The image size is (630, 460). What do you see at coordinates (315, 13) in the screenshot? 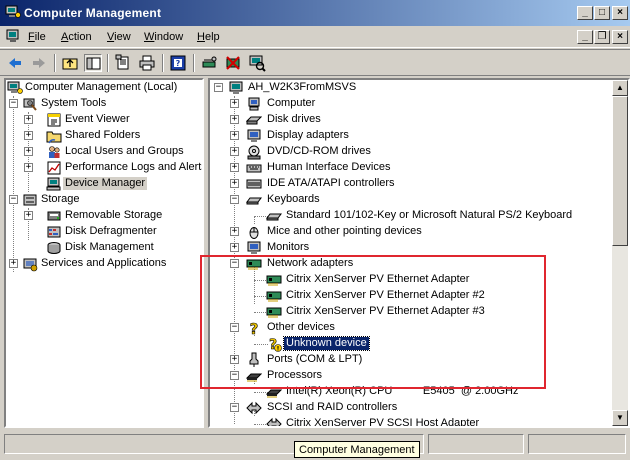
I see `title-bar: Computer Management _ □ ×` at bounding box center [315, 13].